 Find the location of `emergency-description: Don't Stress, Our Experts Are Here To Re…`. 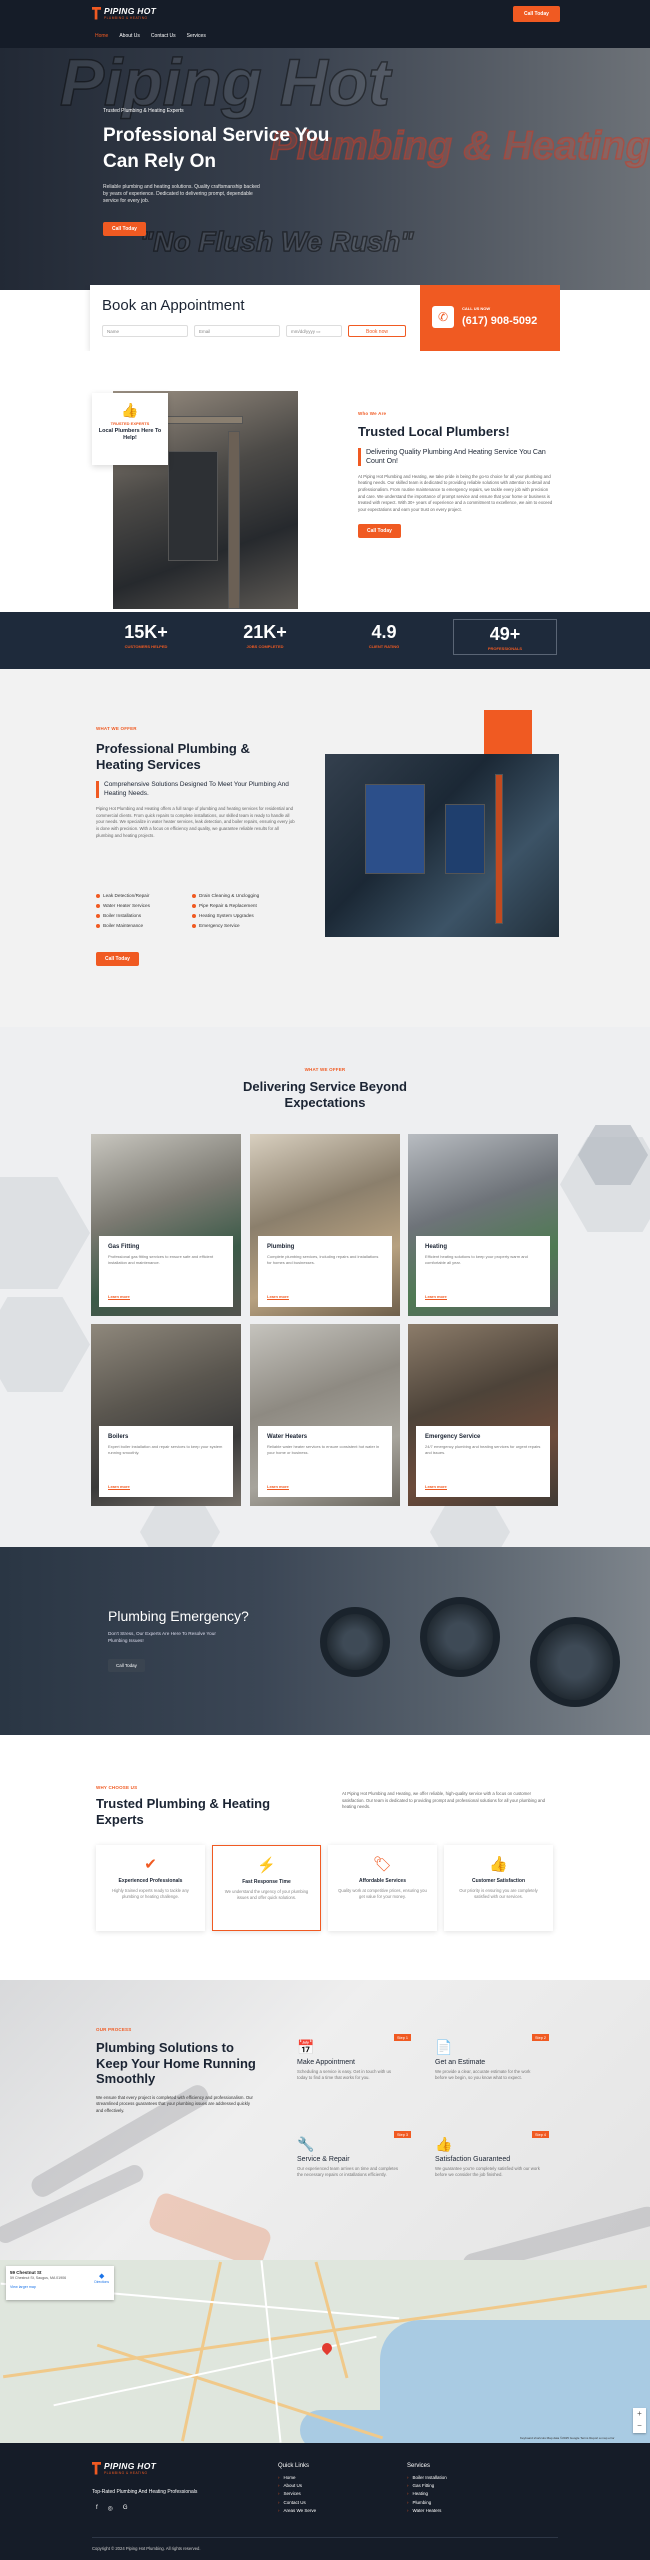

emergency-description: Don't Stress, Our Experts Are Here To Re… is located at coordinates (162, 1637).